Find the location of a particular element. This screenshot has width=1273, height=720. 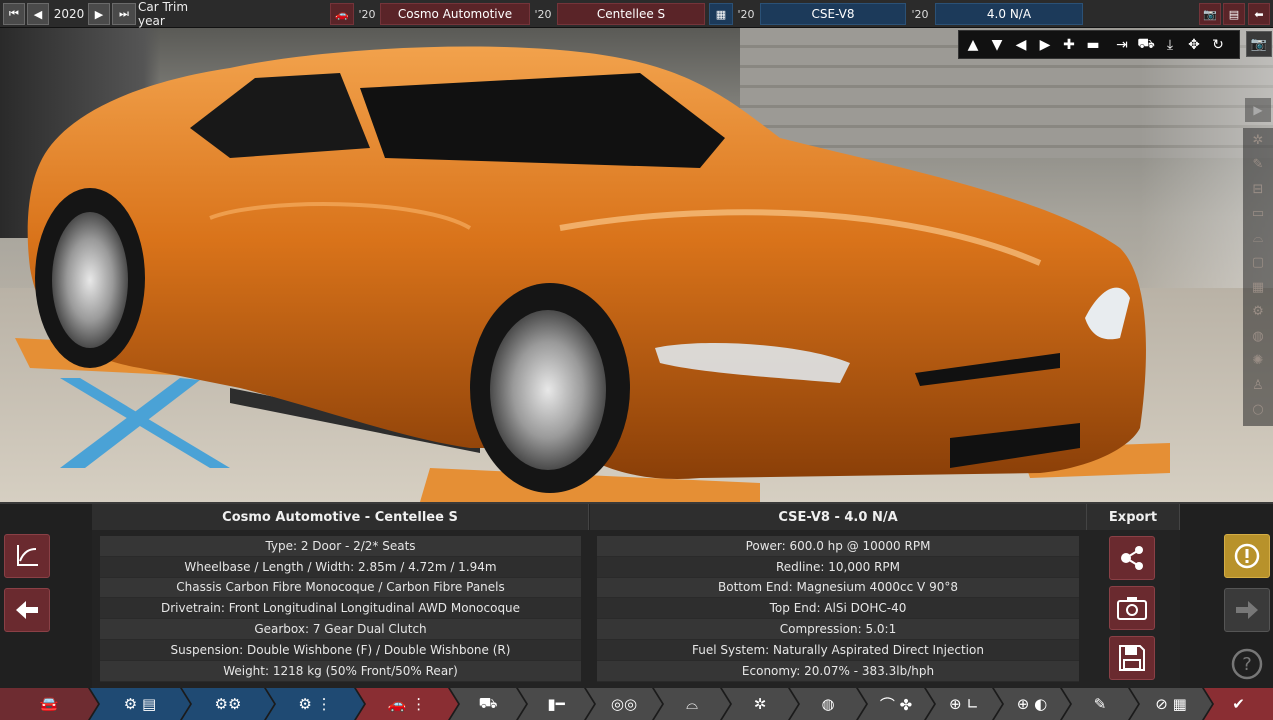

engine-top-end-row: Top End: AlSi DOHC-40 is located at coordinates (838, 609).